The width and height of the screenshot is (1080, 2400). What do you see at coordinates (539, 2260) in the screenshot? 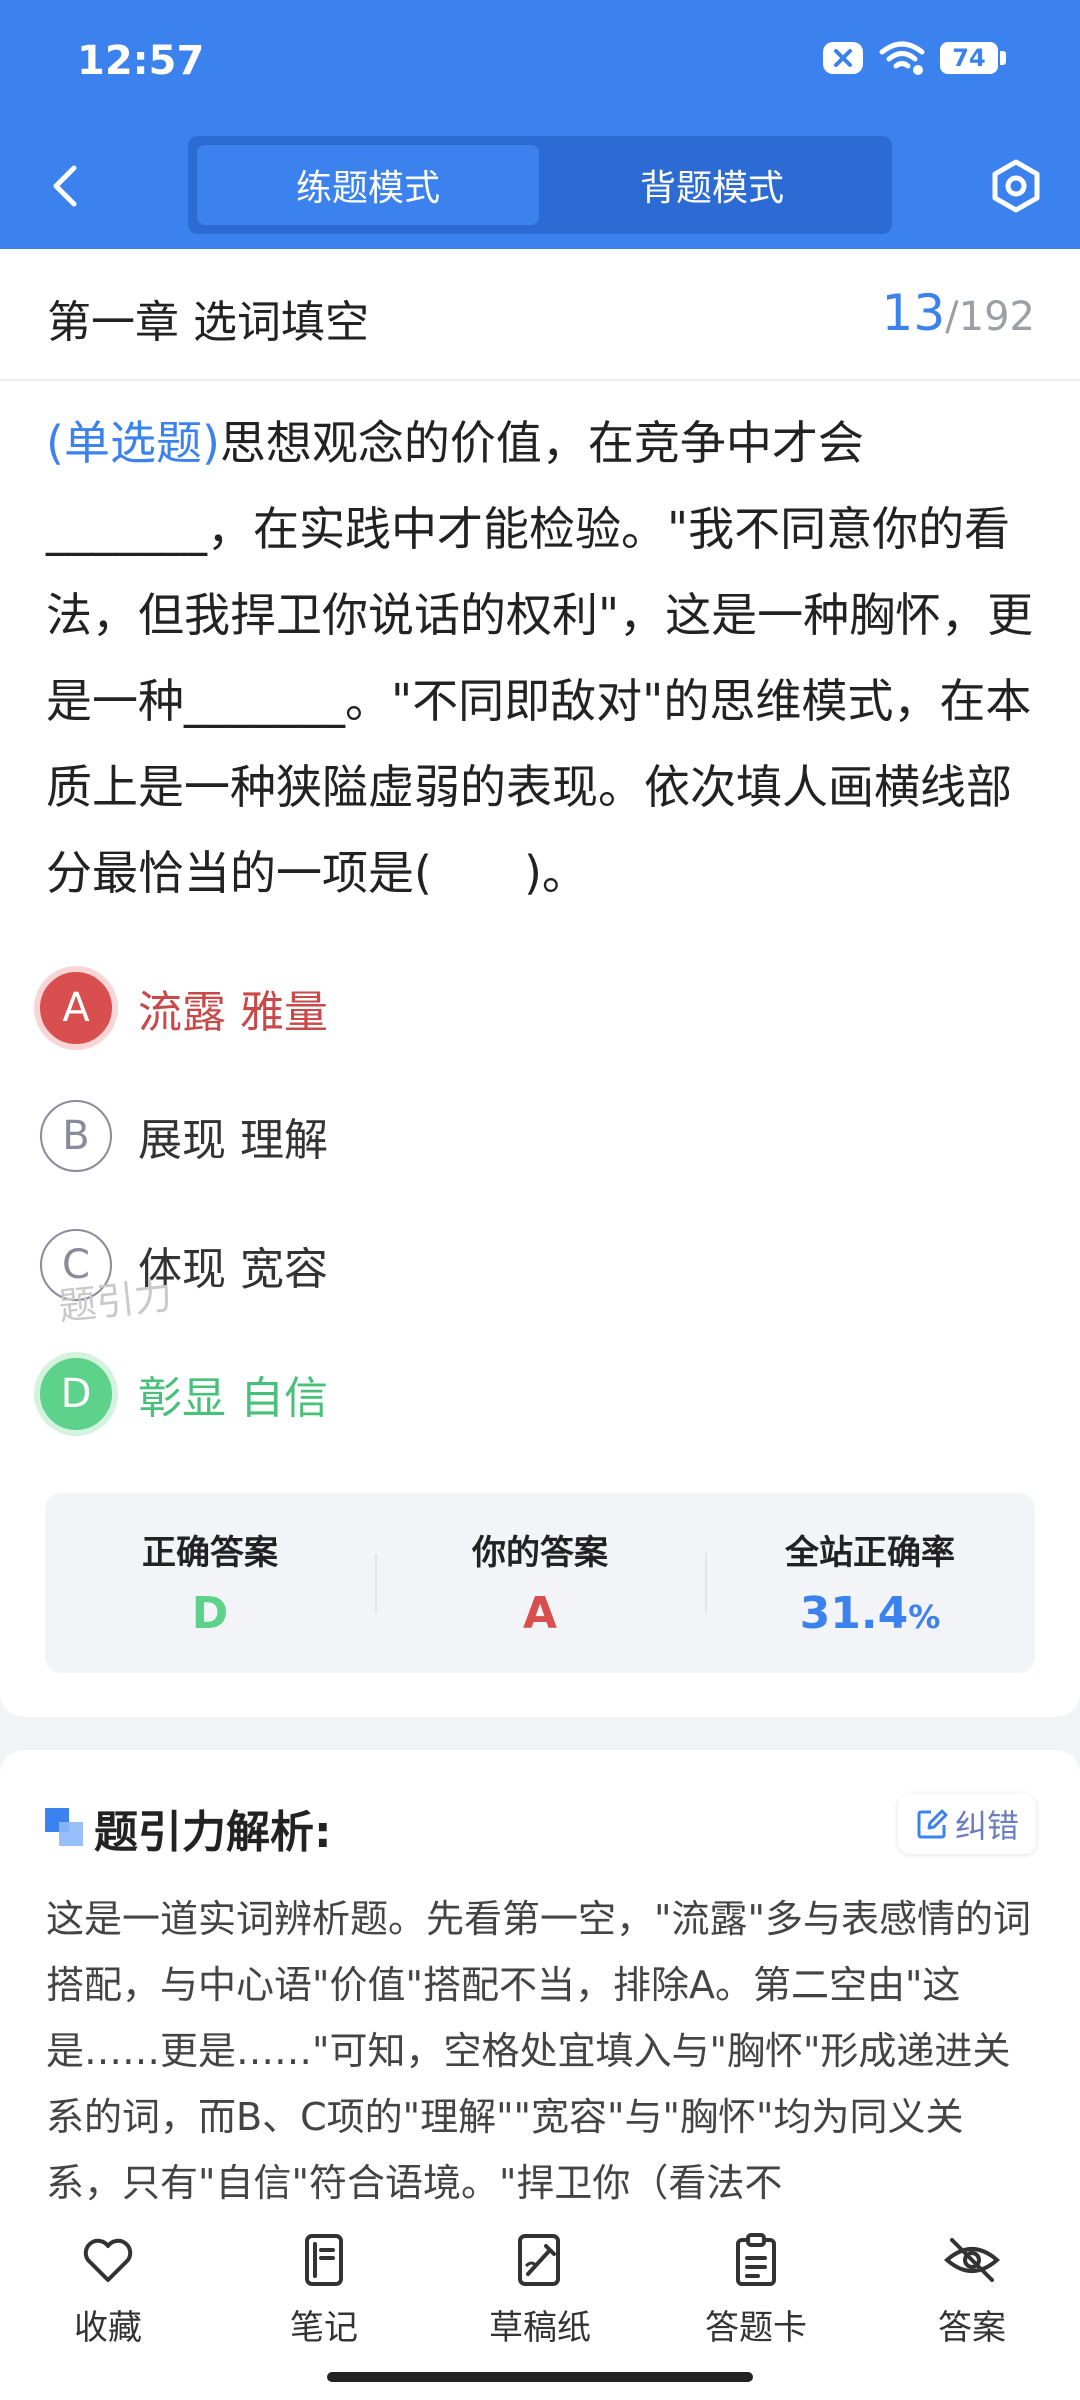
I see `draft-pen-icon` at bounding box center [539, 2260].